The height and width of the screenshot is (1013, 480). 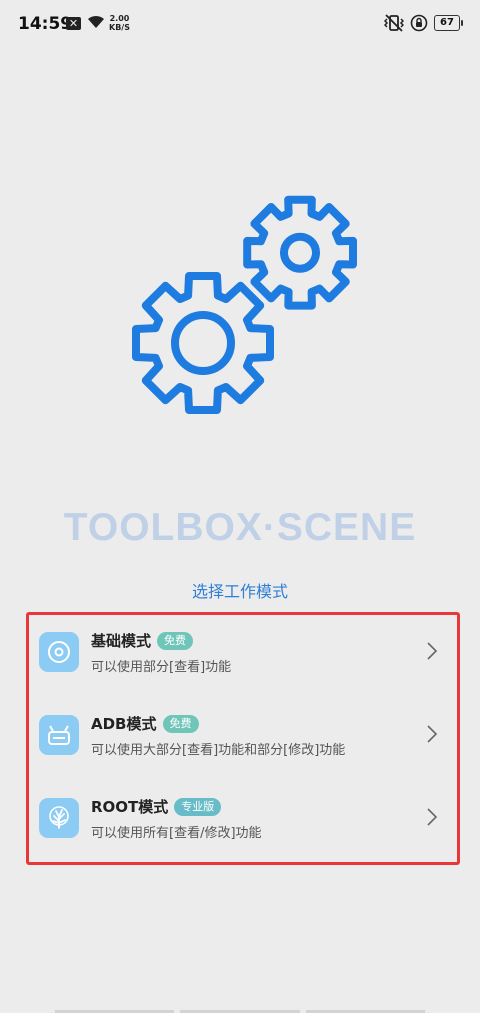 I want to click on mode-name-row: ADB模式 免费, so click(x=145, y=723).